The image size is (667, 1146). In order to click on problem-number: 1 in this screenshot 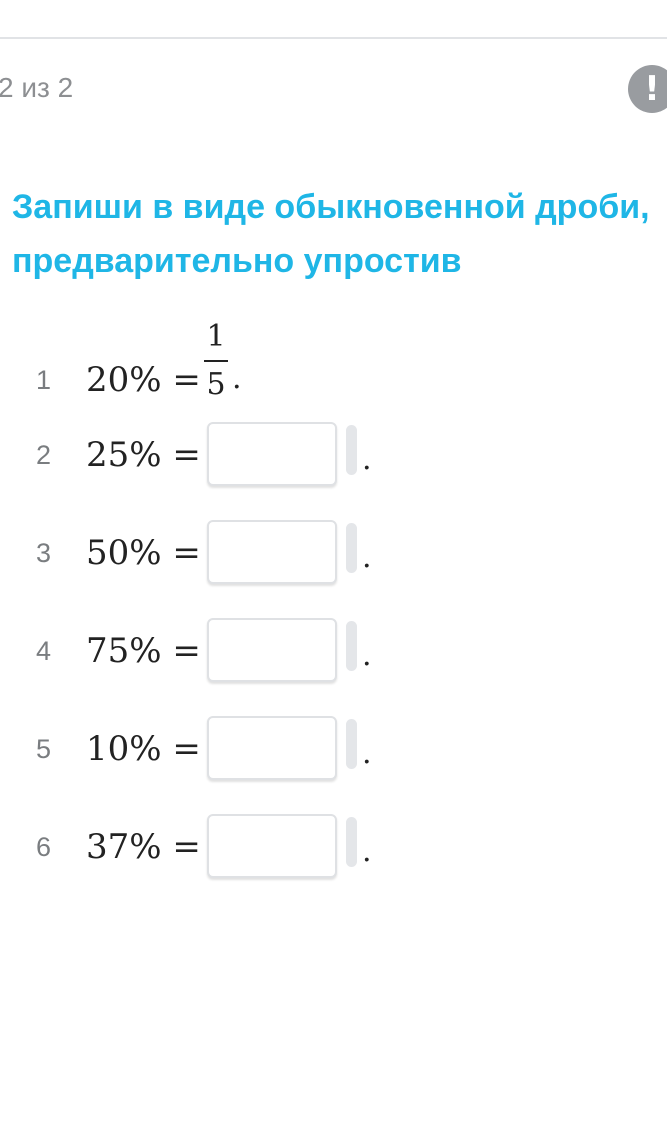, I will do `click(44, 380)`.